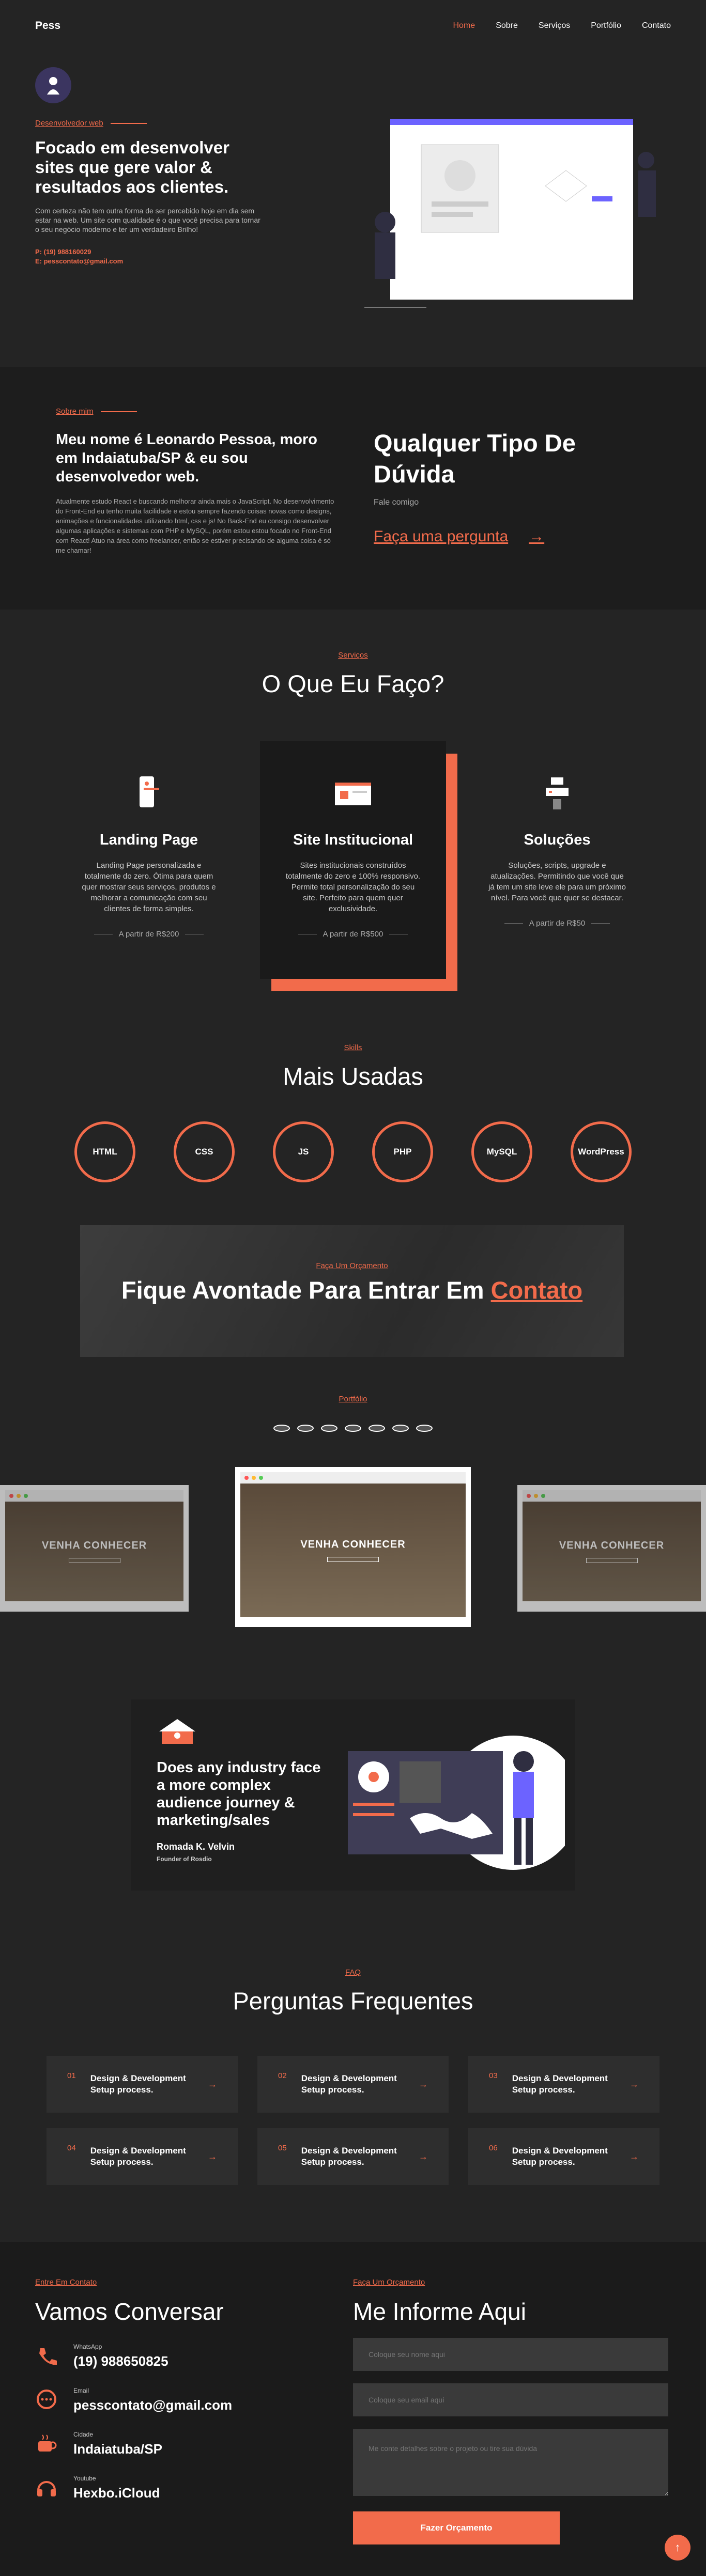 This screenshot has height=2576, width=706. What do you see at coordinates (678, 2548) in the screenshot?
I see `scroll-top-button: ↑` at bounding box center [678, 2548].